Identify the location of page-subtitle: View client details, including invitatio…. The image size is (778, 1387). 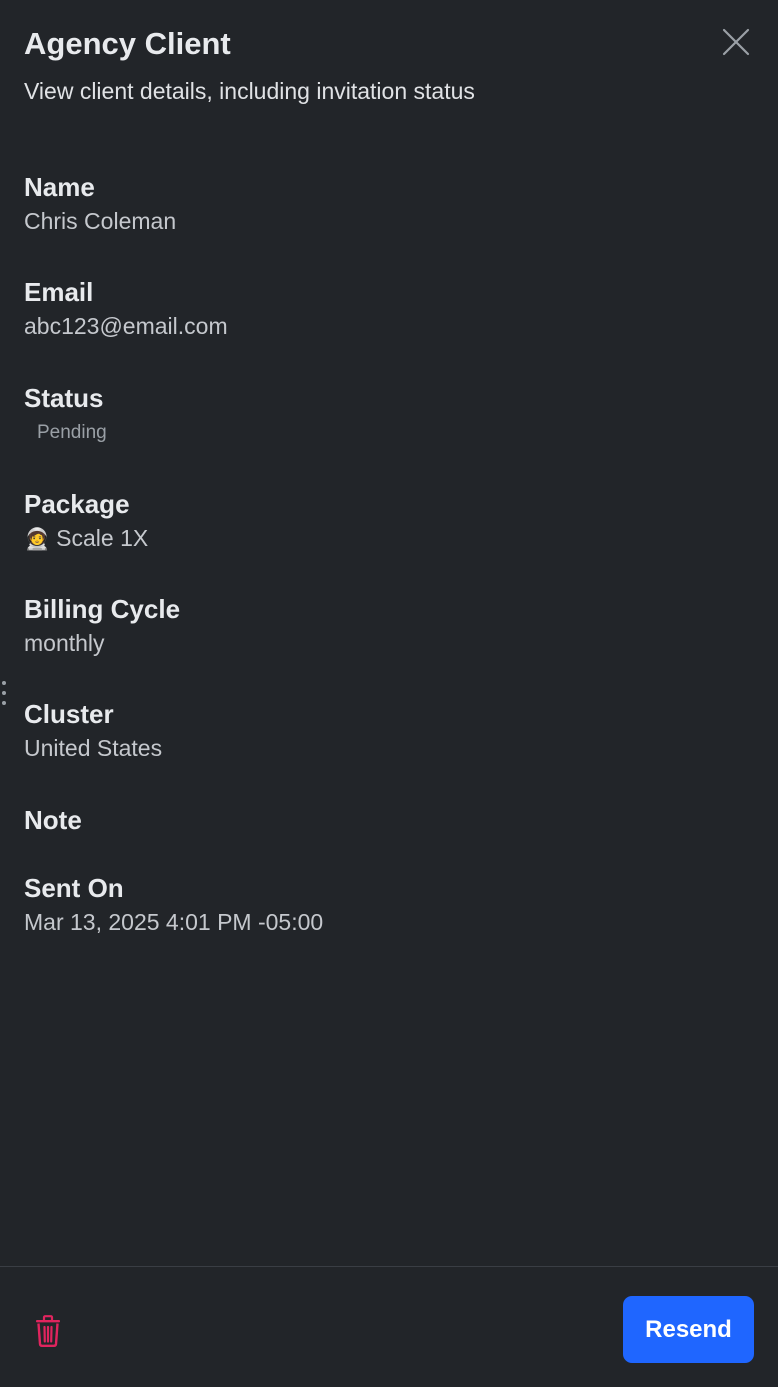
(249, 91).